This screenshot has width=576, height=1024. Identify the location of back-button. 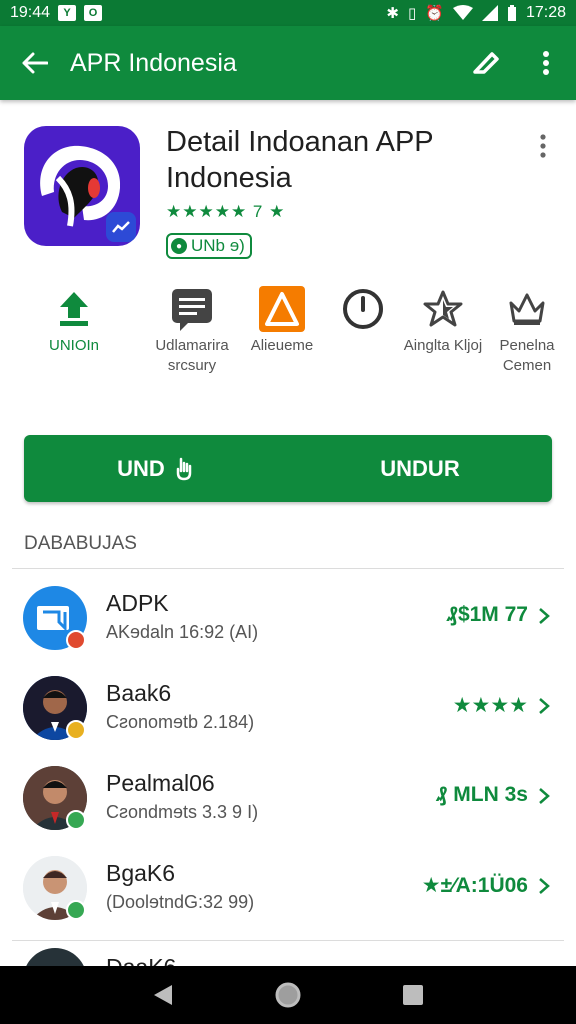
(35, 63).